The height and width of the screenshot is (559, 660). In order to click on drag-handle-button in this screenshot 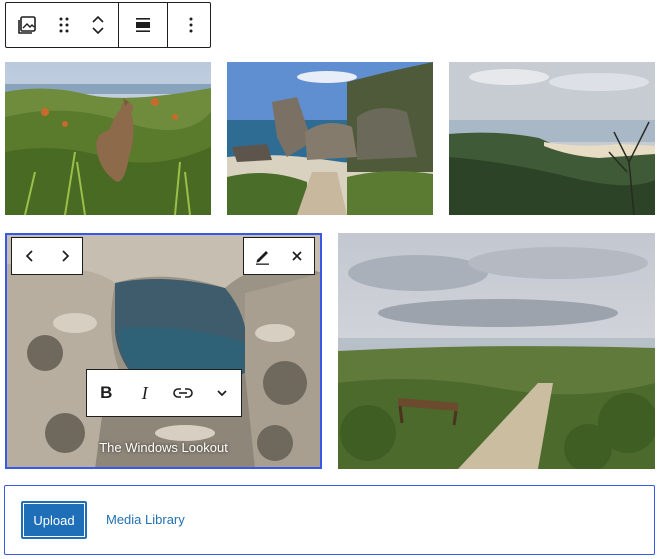, I will do `click(64, 25)`.